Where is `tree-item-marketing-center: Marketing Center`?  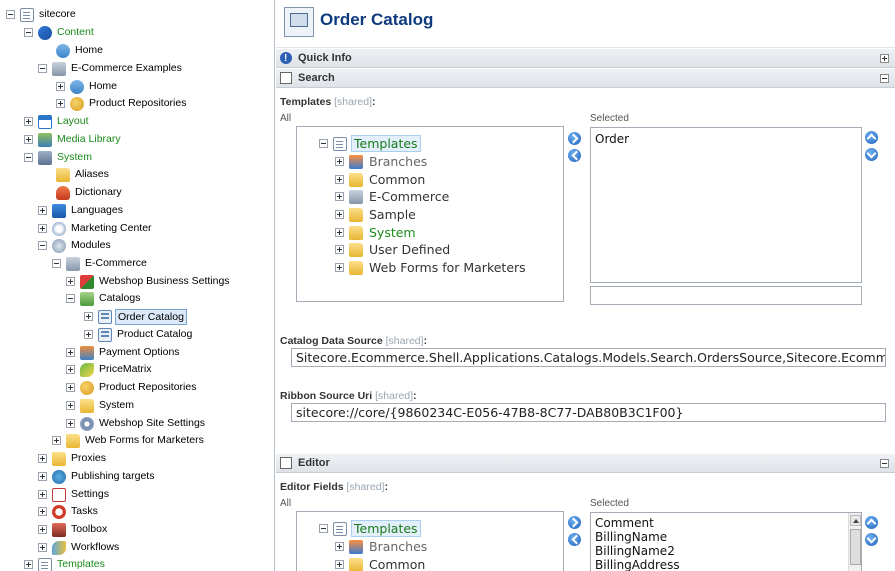 tree-item-marketing-center: Marketing Center is located at coordinates (96, 228).